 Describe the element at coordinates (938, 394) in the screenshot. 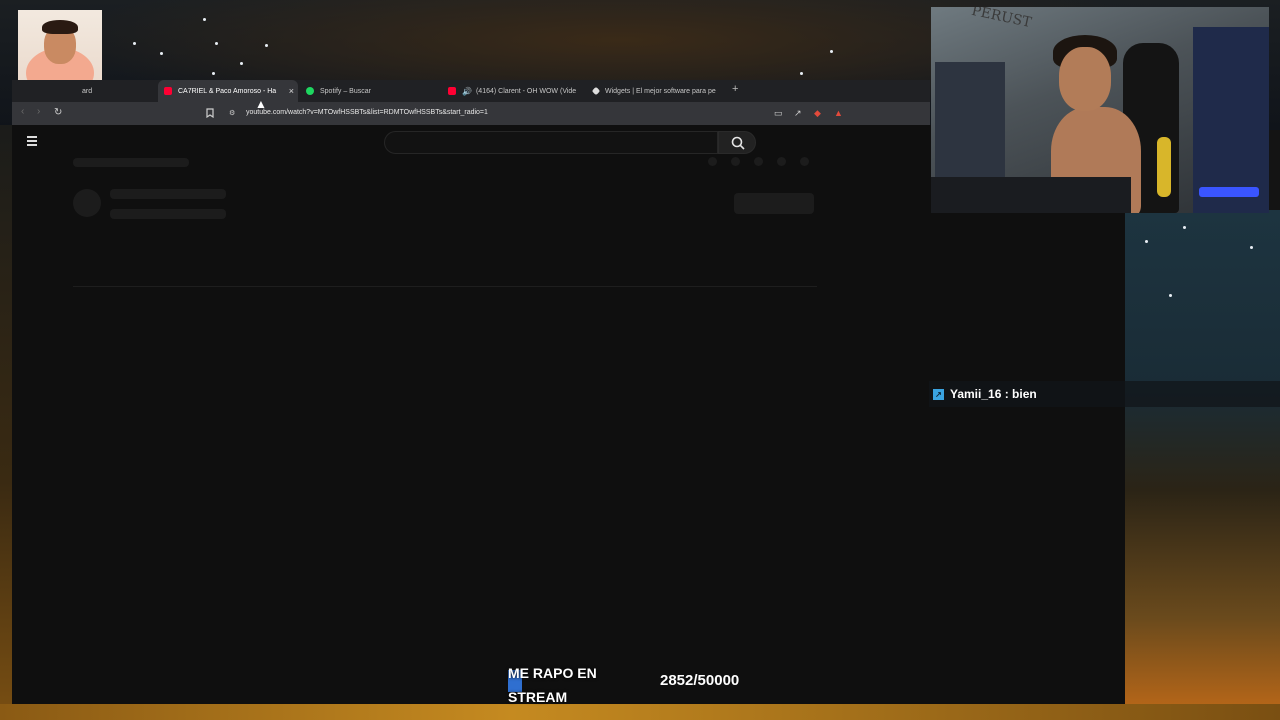

I see `chat-badge-icon: ↗` at that location.